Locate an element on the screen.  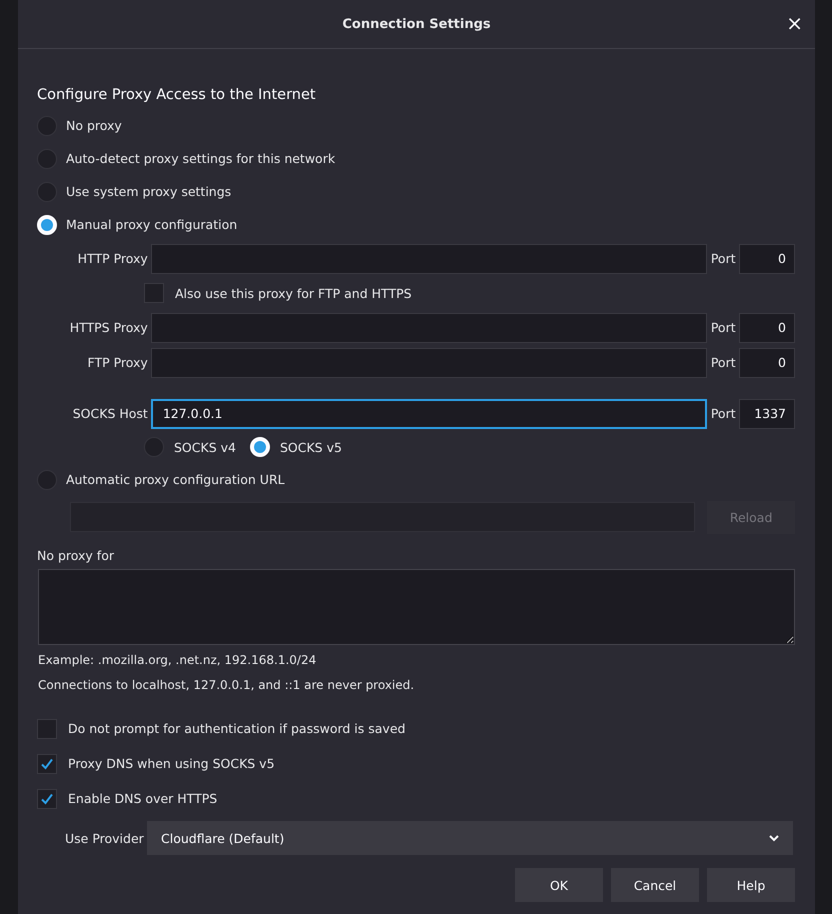
radio-label: No proxy is located at coordinates (94, 125).